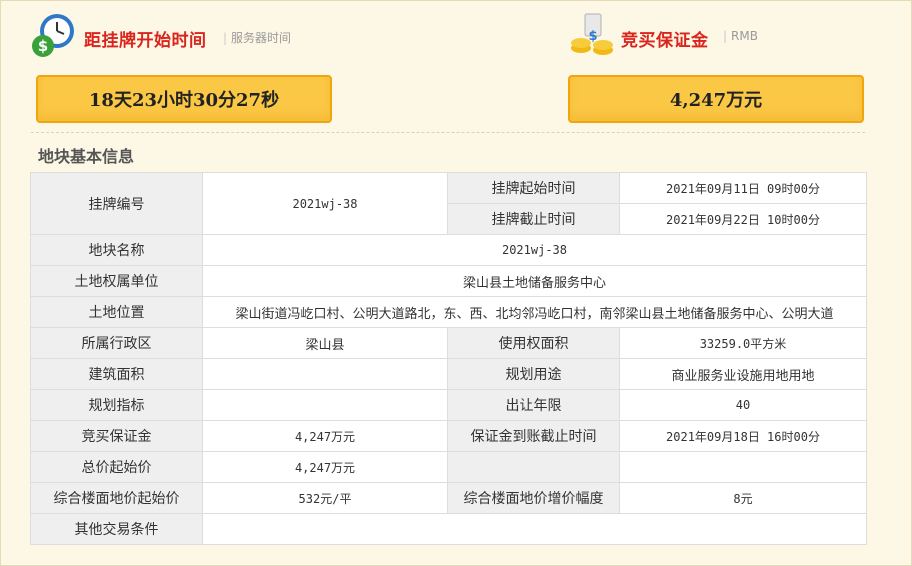 The image size is (912, 566). What do you see at coordinates (533, 467) in the screenshot?
I see `empty-label-cell` at bounding box center [533, 467].